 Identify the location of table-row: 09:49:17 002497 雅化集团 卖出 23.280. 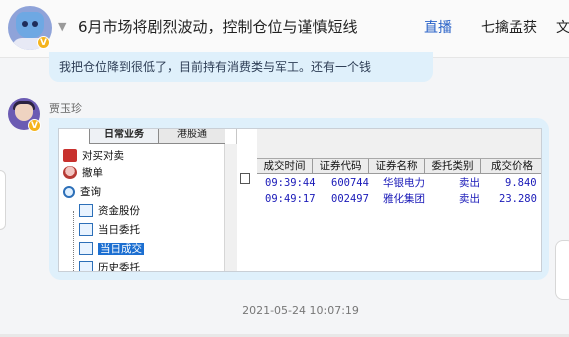
(399, 199).